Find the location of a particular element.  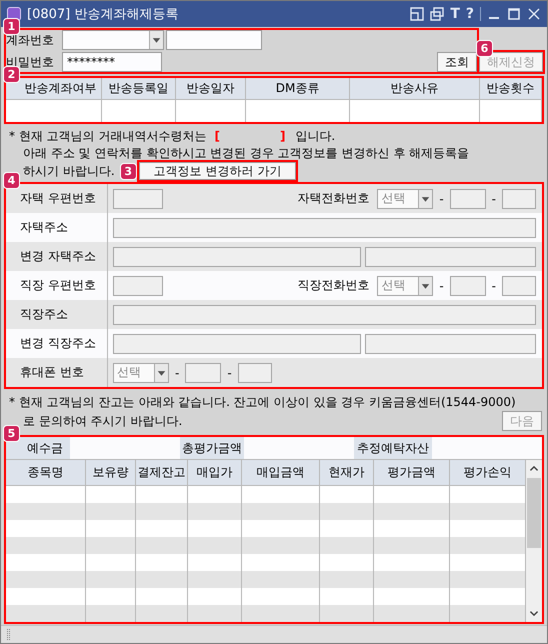

column-header: 평가금액 is located at coordinates (412, 473).